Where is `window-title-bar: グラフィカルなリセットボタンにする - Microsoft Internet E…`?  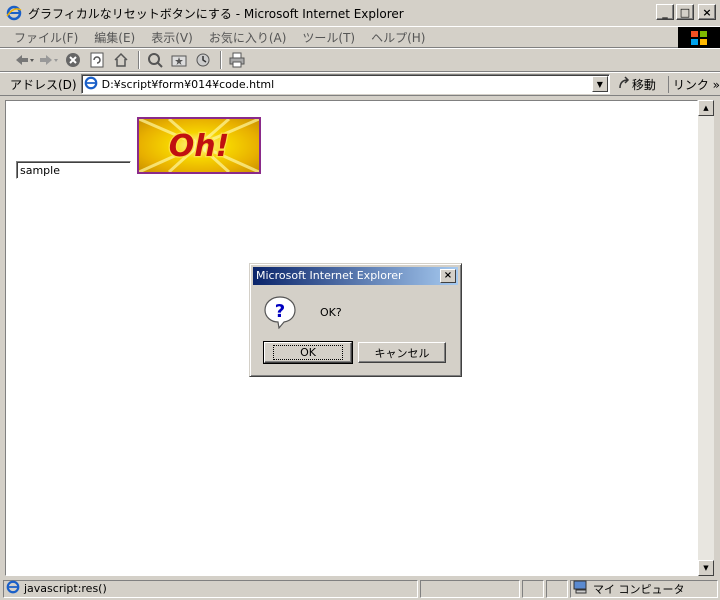
window-title-bar: グラフィカルなリセットボタンにする - Microsoft Internet E… is located at coordinates (360, 13).